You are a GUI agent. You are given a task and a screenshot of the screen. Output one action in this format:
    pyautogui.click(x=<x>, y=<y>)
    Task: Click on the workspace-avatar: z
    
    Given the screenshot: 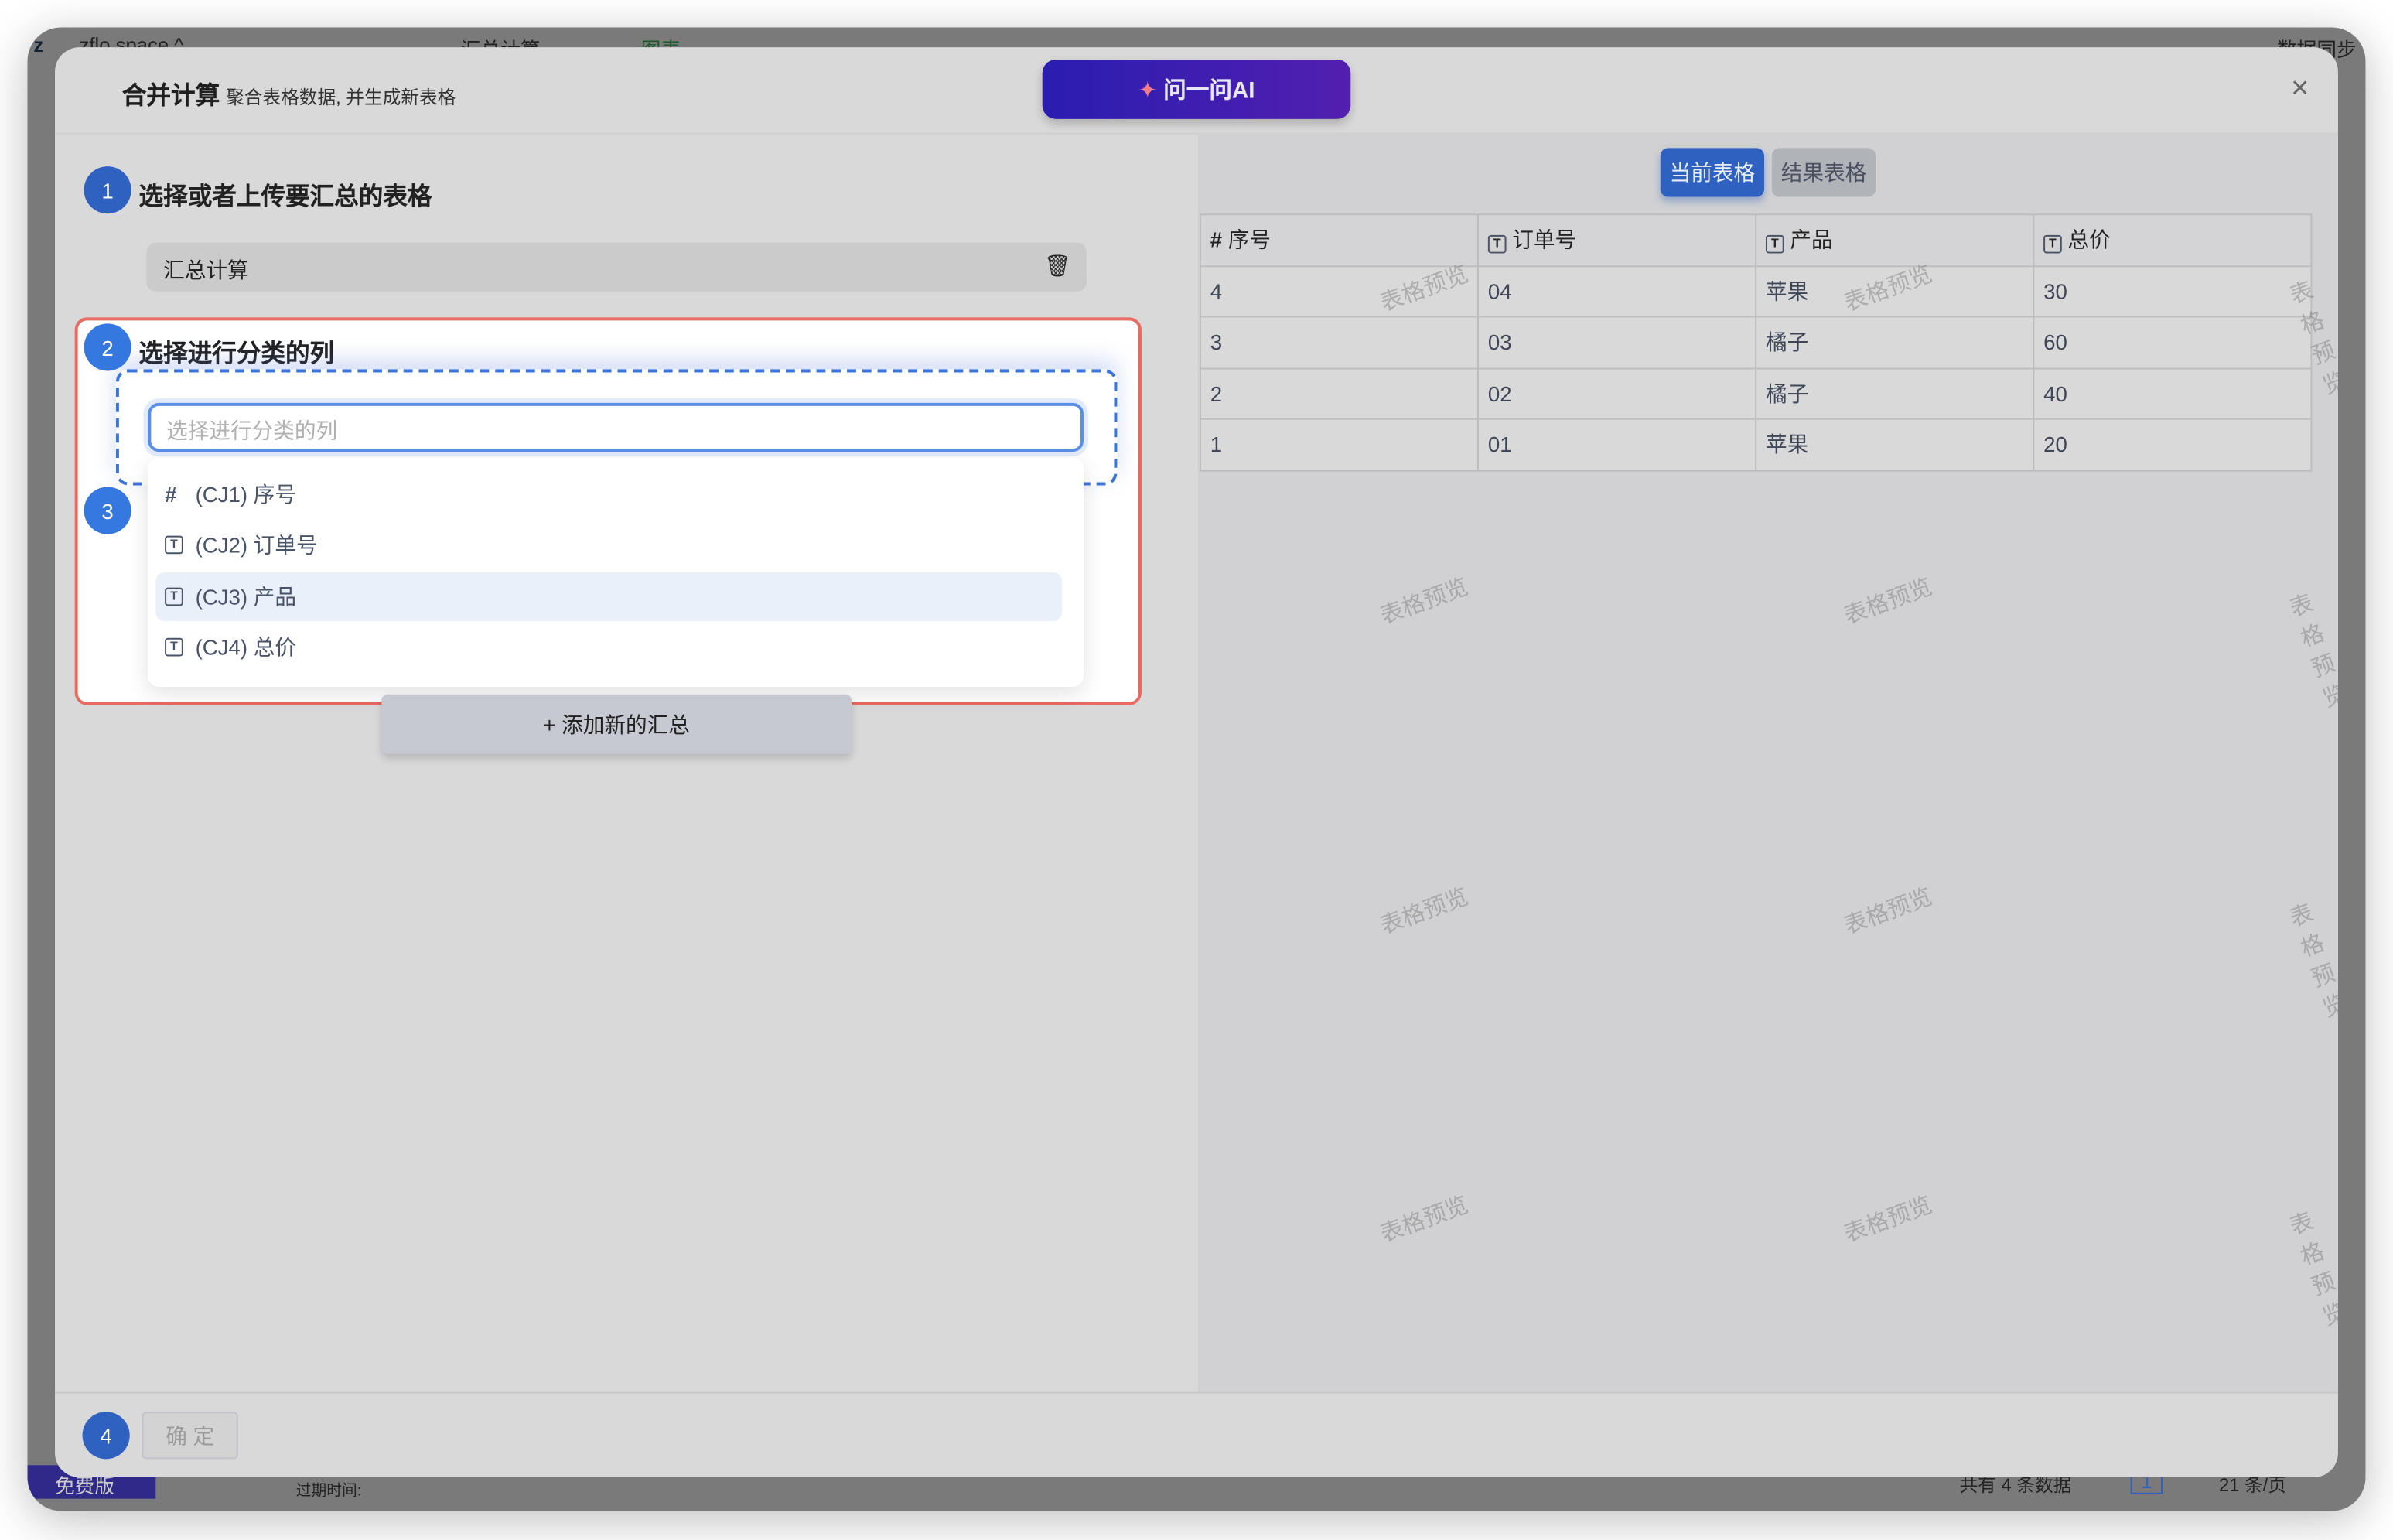 What is the action you would take?
    pyautogui.click(x=38, y=44)
    